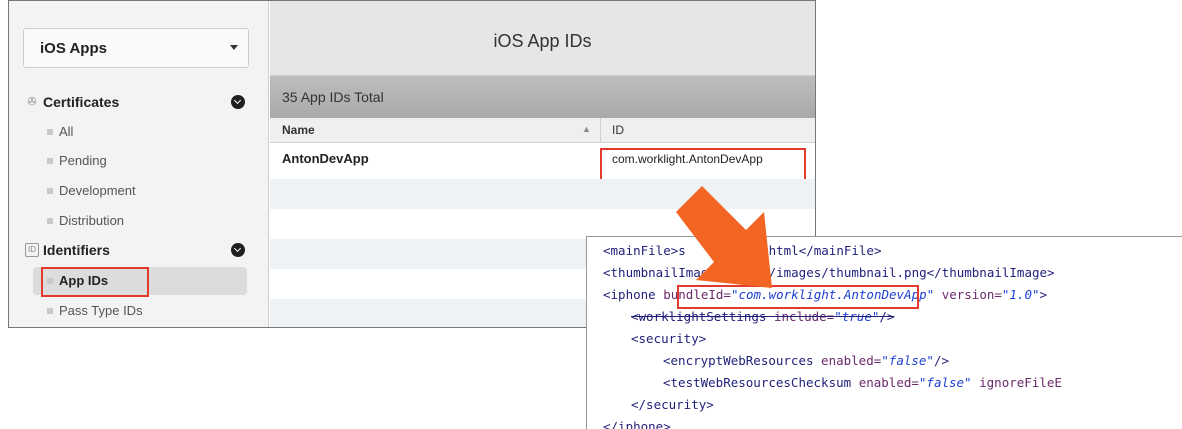 This screenshot has height=429, width=1182. I want to click on code-line-iphone-close: </iphone>, so click(637, 424).